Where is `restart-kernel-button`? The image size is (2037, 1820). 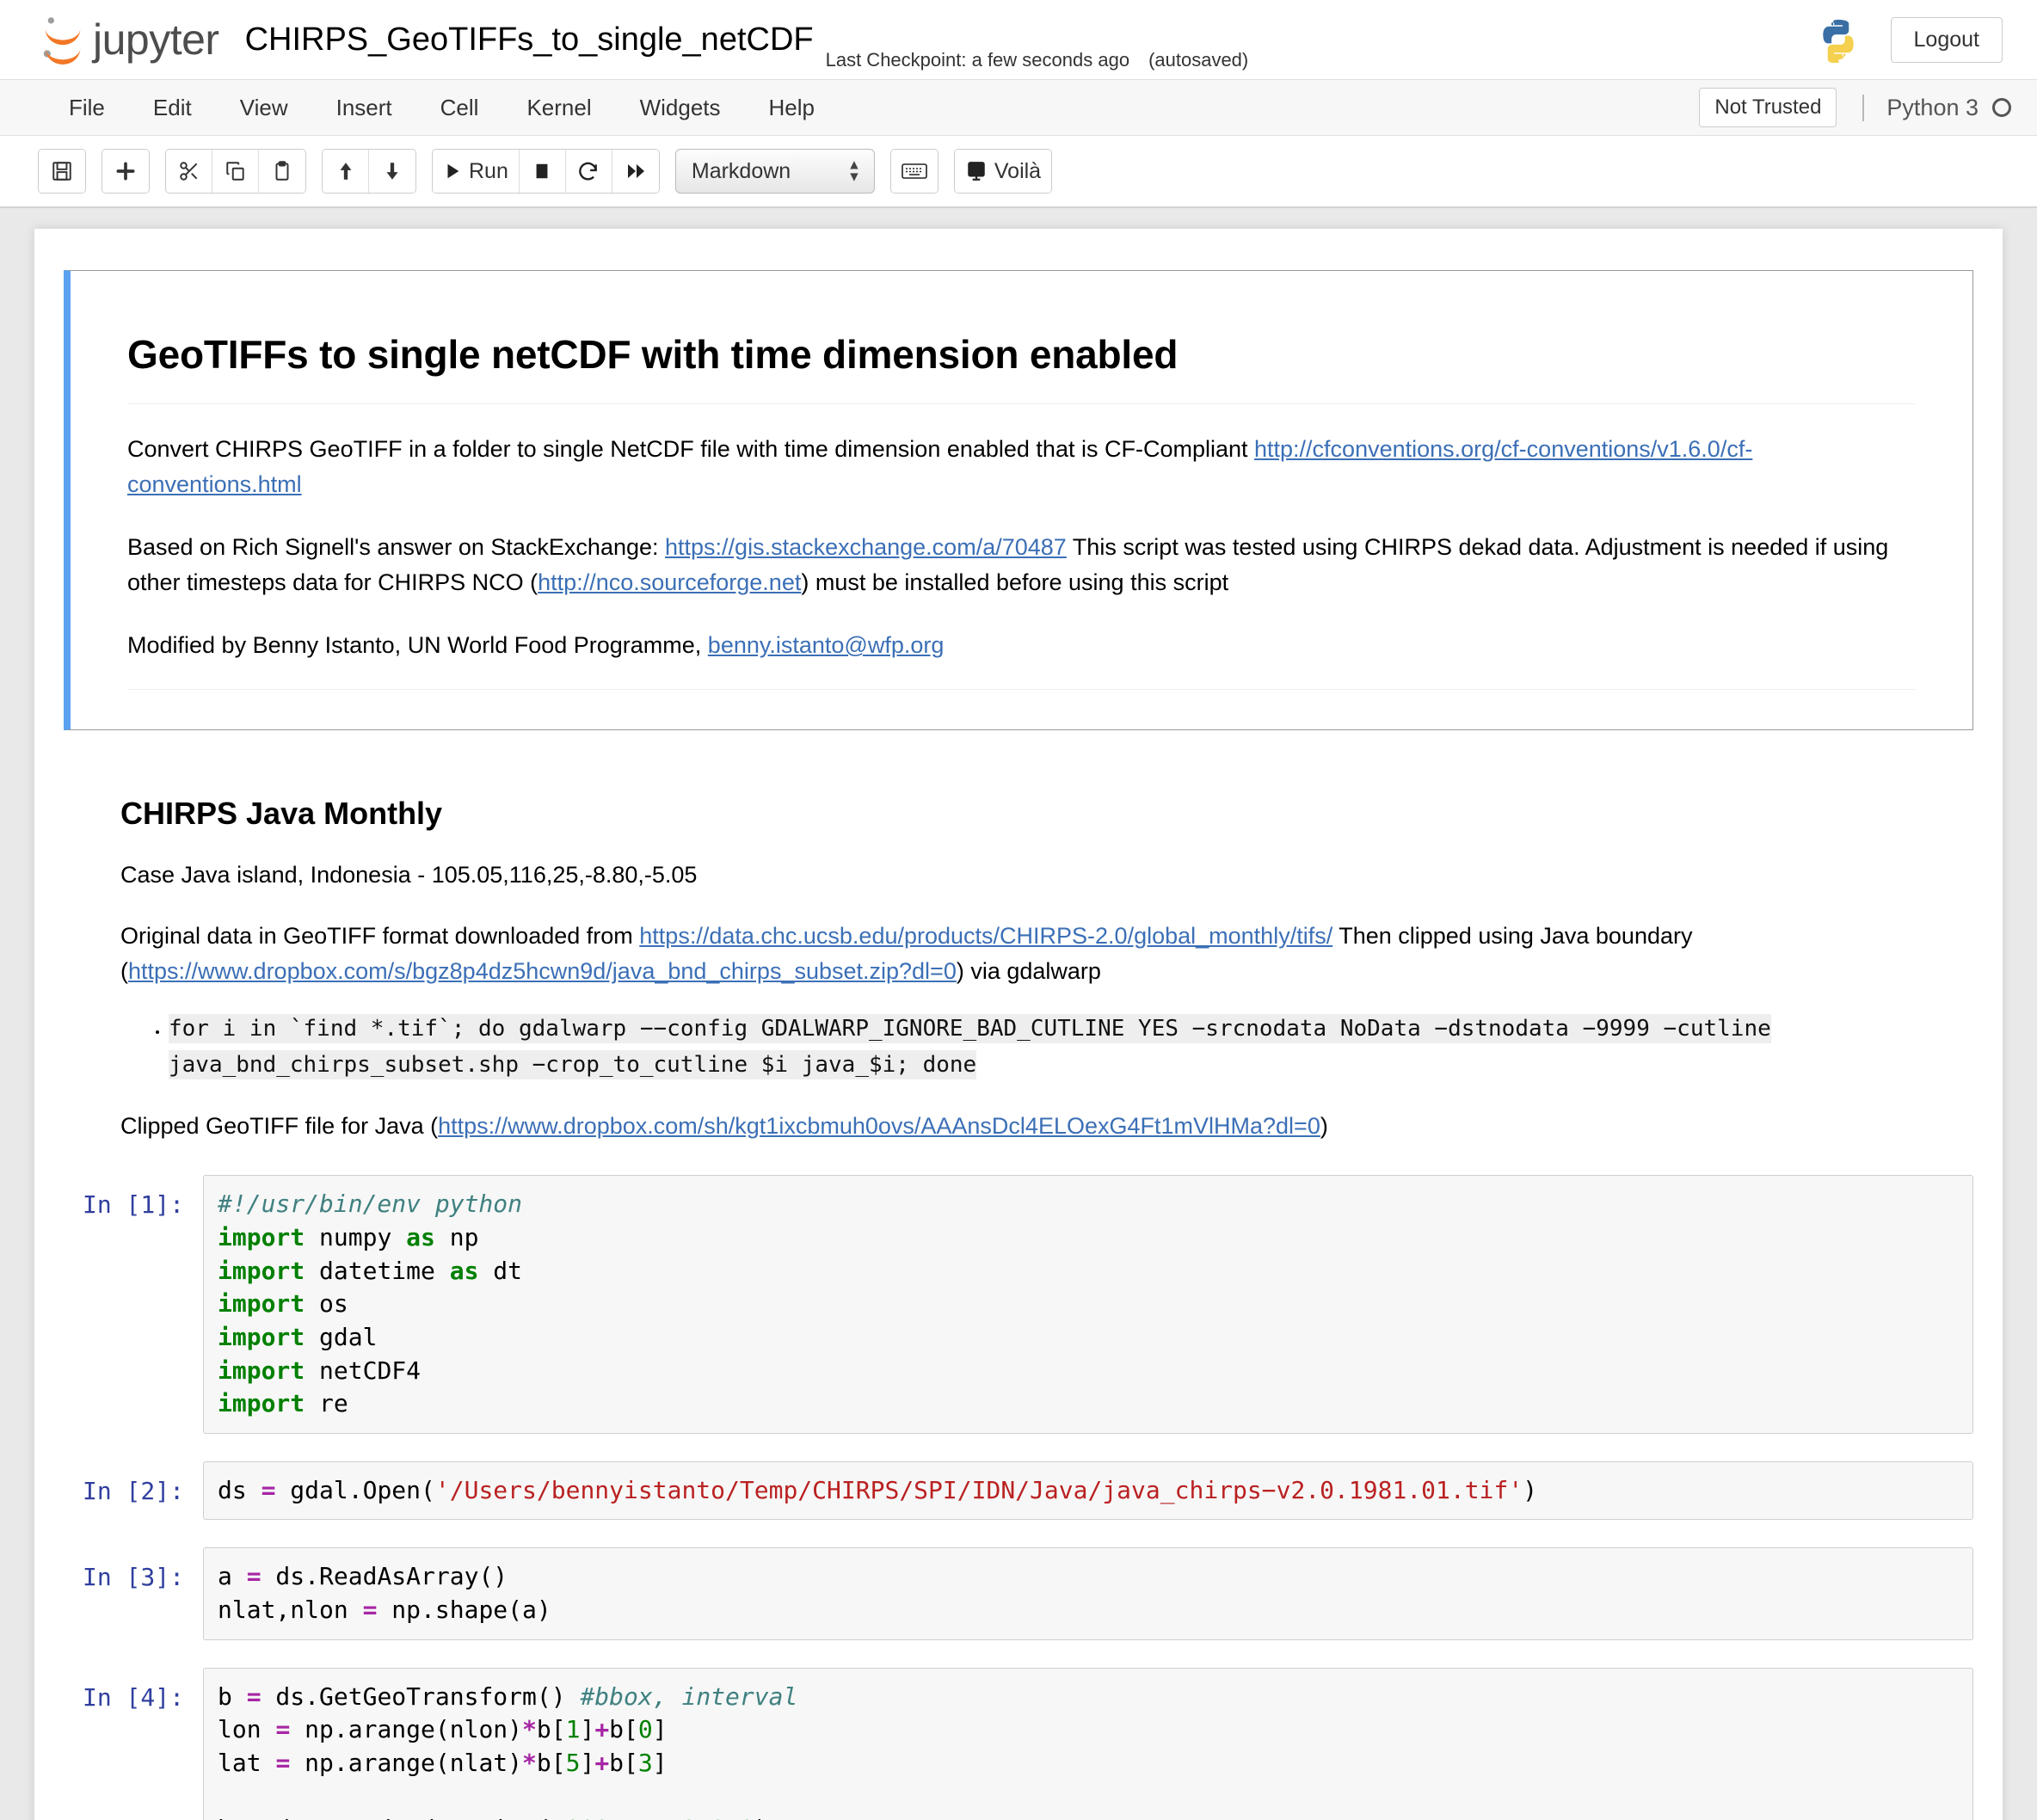
restart-kernel-button is located at coordinates (589, 171).